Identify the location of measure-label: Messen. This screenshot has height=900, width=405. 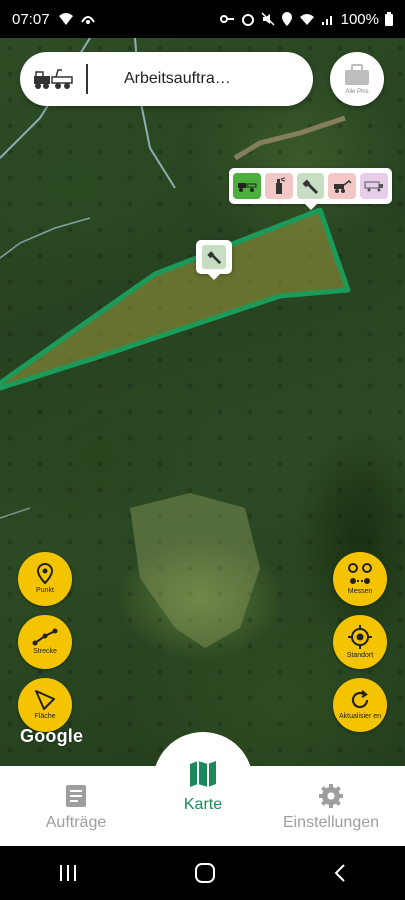
(360, 591).